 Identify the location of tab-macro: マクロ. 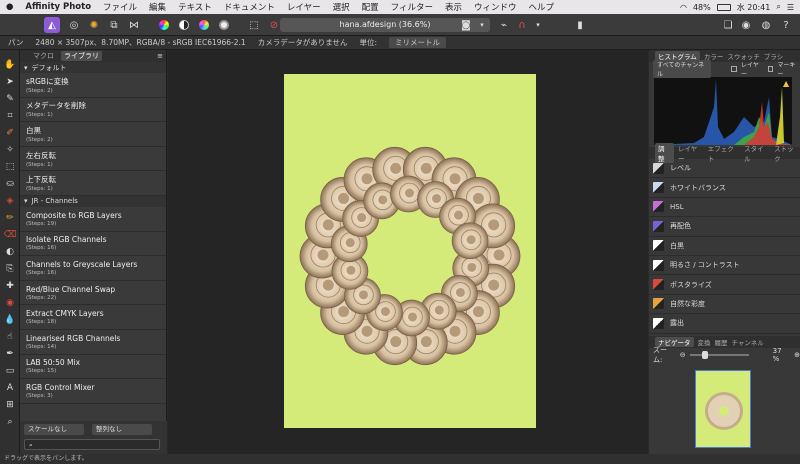
(43, 56).